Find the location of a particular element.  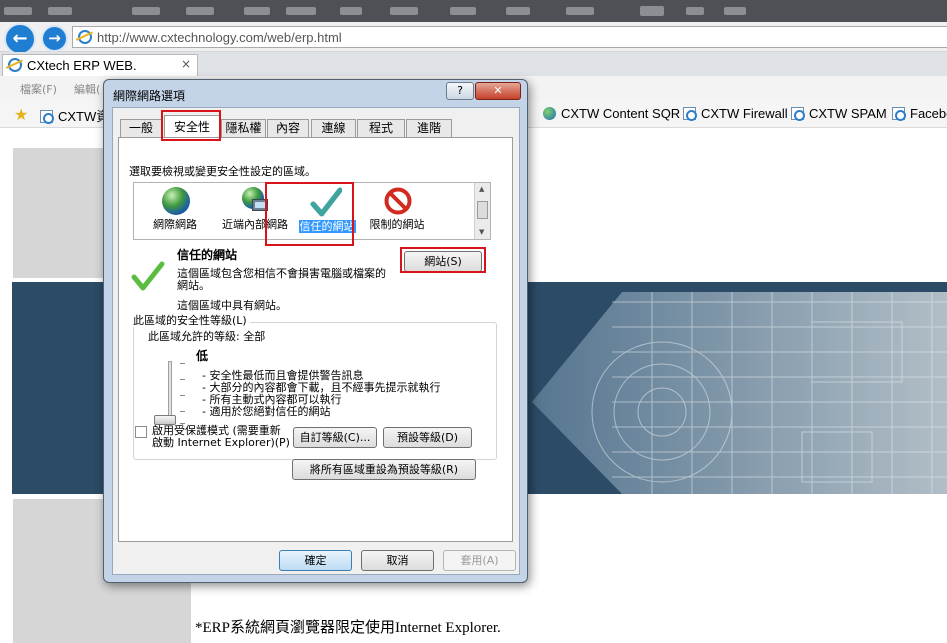

arrow-right-icon: → is located at coordinates (54, 38).